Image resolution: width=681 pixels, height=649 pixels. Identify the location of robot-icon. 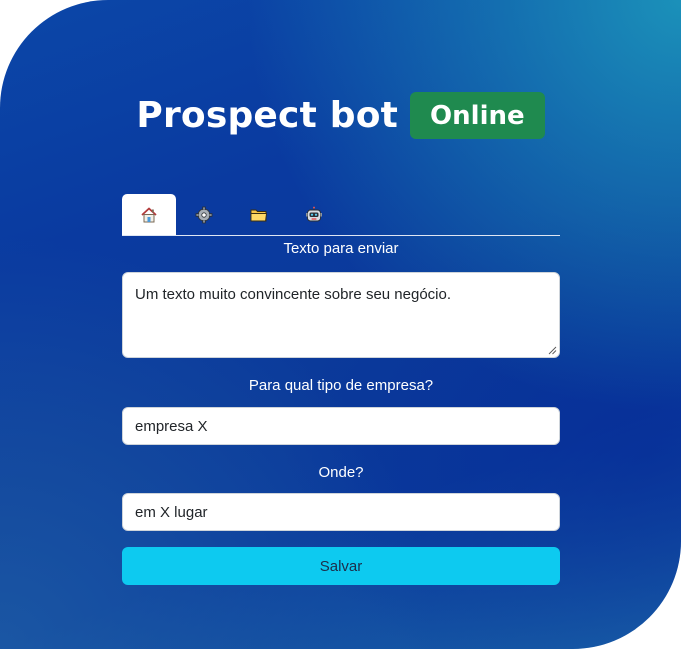
(314, 213).